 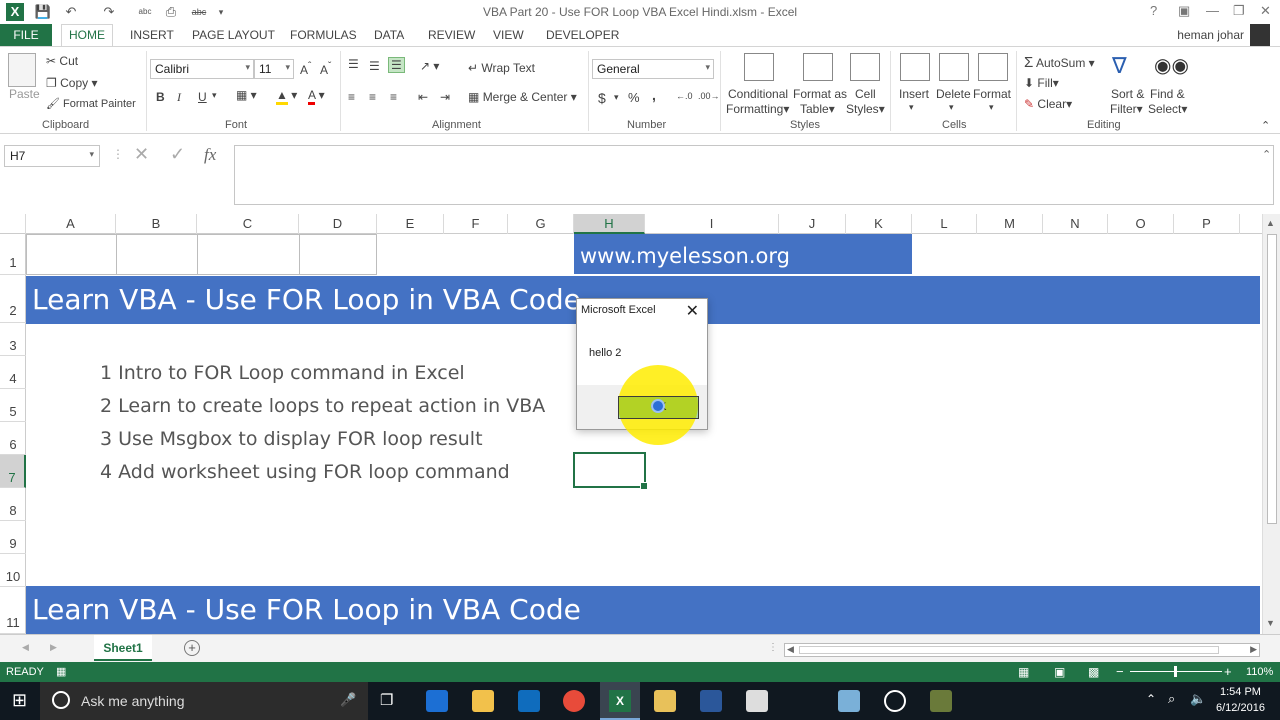 I want to click on vertical-scrollbar: ▲ ▼, so click(x=1271, y=424).